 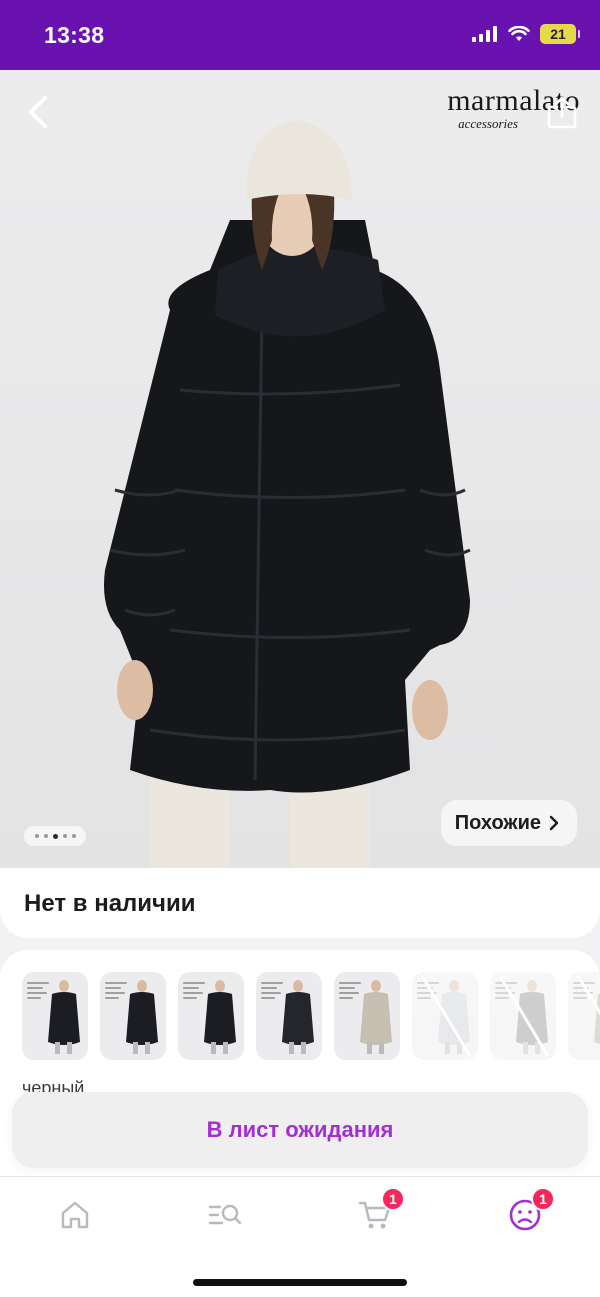 I want to click on back-button, so click(x=38, y=112).